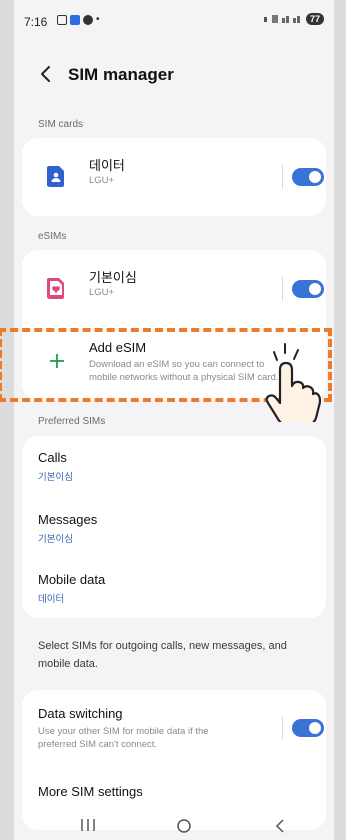 Image resolution: width=346 pixels, height=840 pixels. Describe the element at coordinates (80, 713) in the screenshot. I see `data-switching-title: Data switching` at that location.